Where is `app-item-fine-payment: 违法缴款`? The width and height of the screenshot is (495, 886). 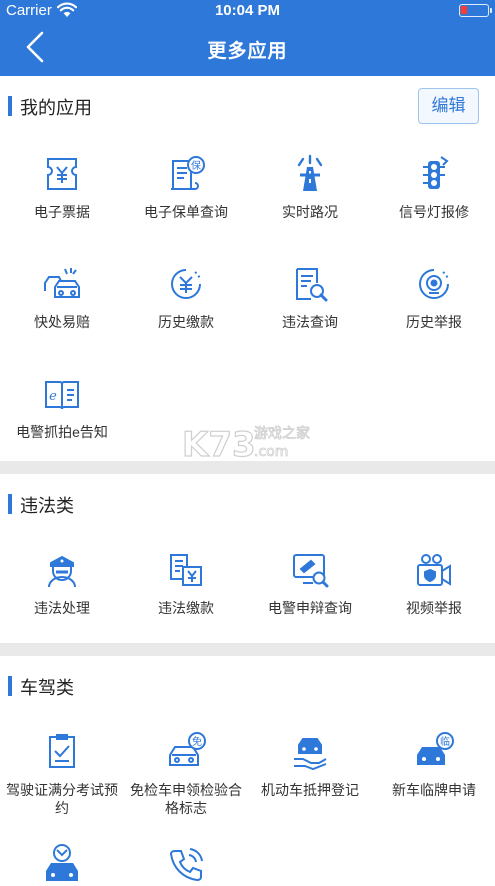
app-item-fine-payment: 违法缴款 is located at coordinates (186, 583).